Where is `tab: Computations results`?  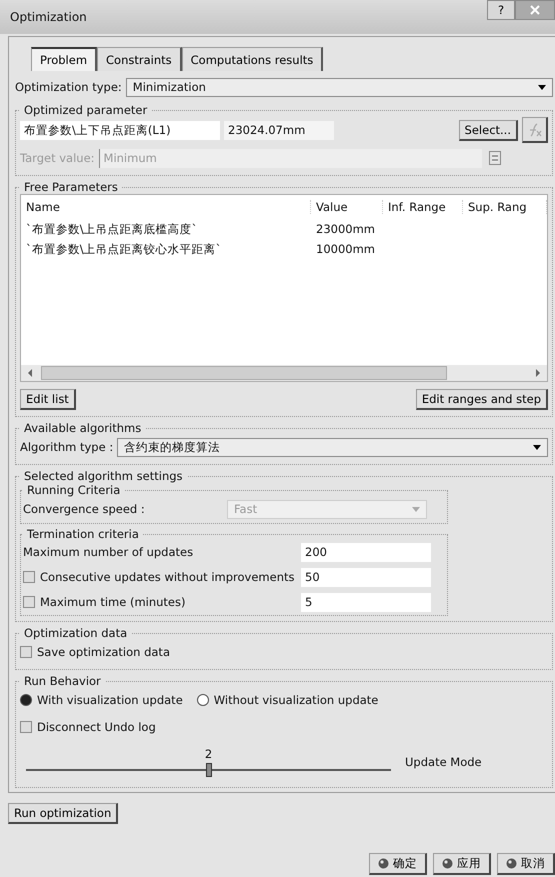 tab: Computations results is located at coordinates (253, 59).